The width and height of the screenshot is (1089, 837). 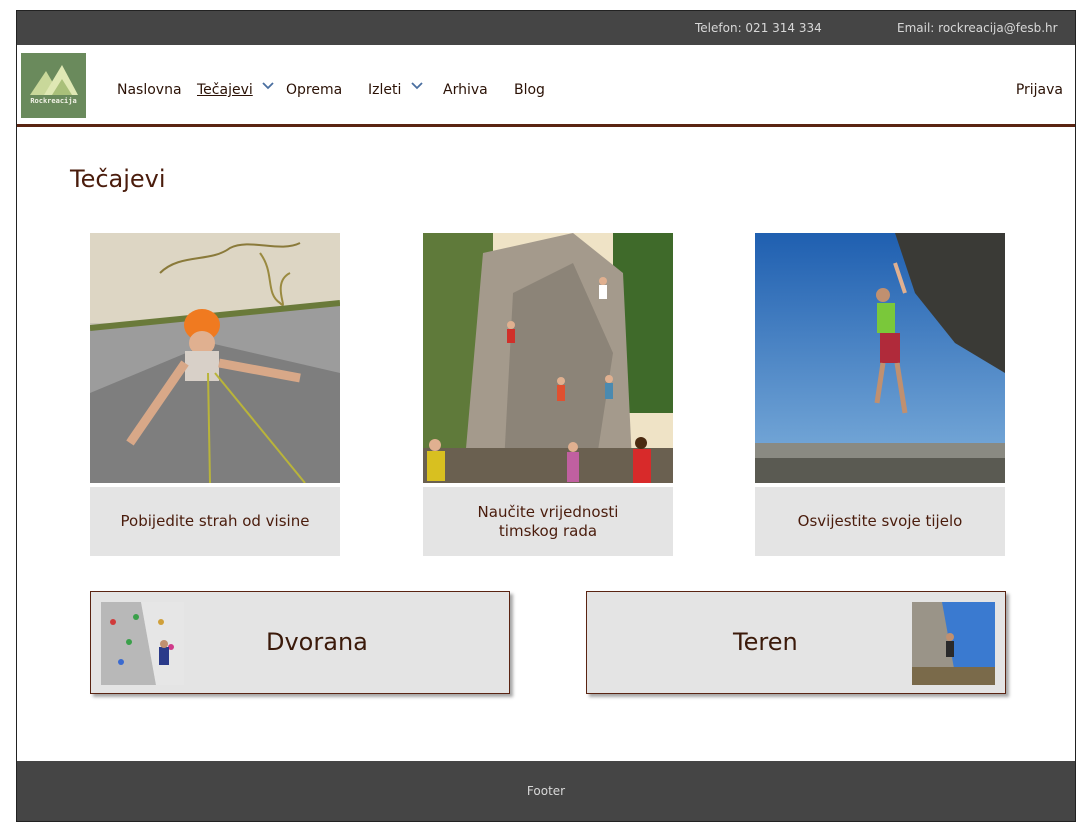 I want to click on footer-label: Footer, so click(x=546, y=791).